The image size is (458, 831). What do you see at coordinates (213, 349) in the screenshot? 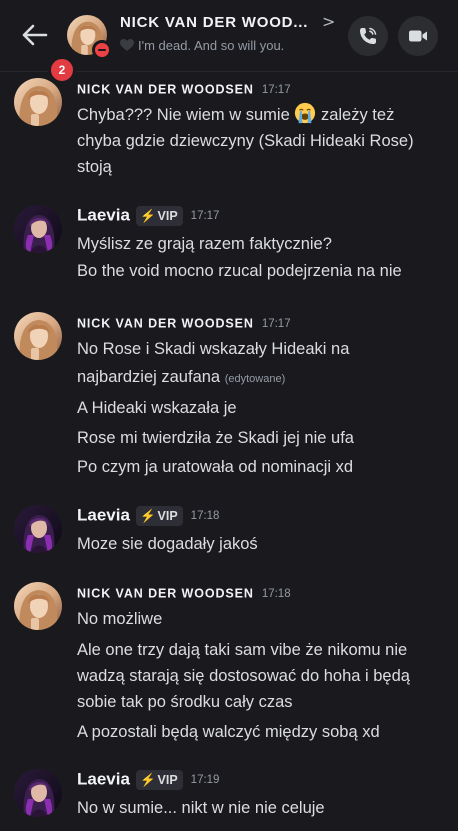
I see `message-line: No Rose i Skadi wskazały Hideaki na` at bounding box center [213, 349].